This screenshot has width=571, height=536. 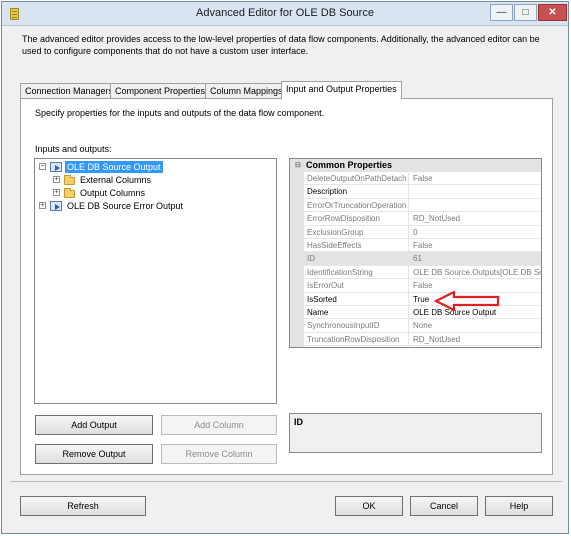 I want to click on property-row: TruncationRowDisposition RD_NotUsed, so click(x=422, y=339).